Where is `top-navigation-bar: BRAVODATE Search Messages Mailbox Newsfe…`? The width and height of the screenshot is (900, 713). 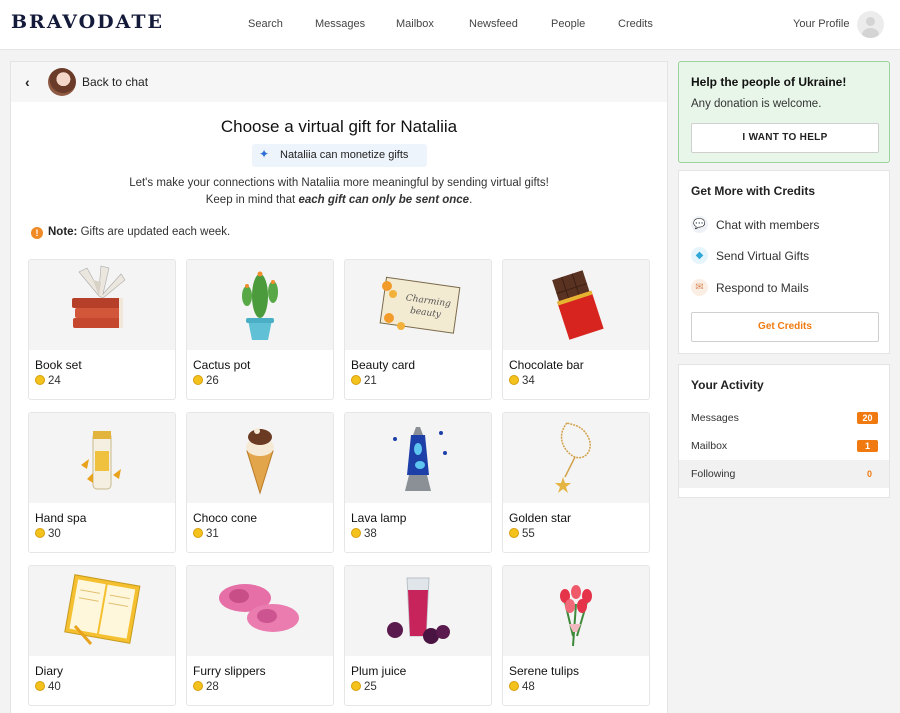
top-navigation-bar: BRAVODATE Search Messages Mailbox Newsfe… is located at coordinates (450, 25).